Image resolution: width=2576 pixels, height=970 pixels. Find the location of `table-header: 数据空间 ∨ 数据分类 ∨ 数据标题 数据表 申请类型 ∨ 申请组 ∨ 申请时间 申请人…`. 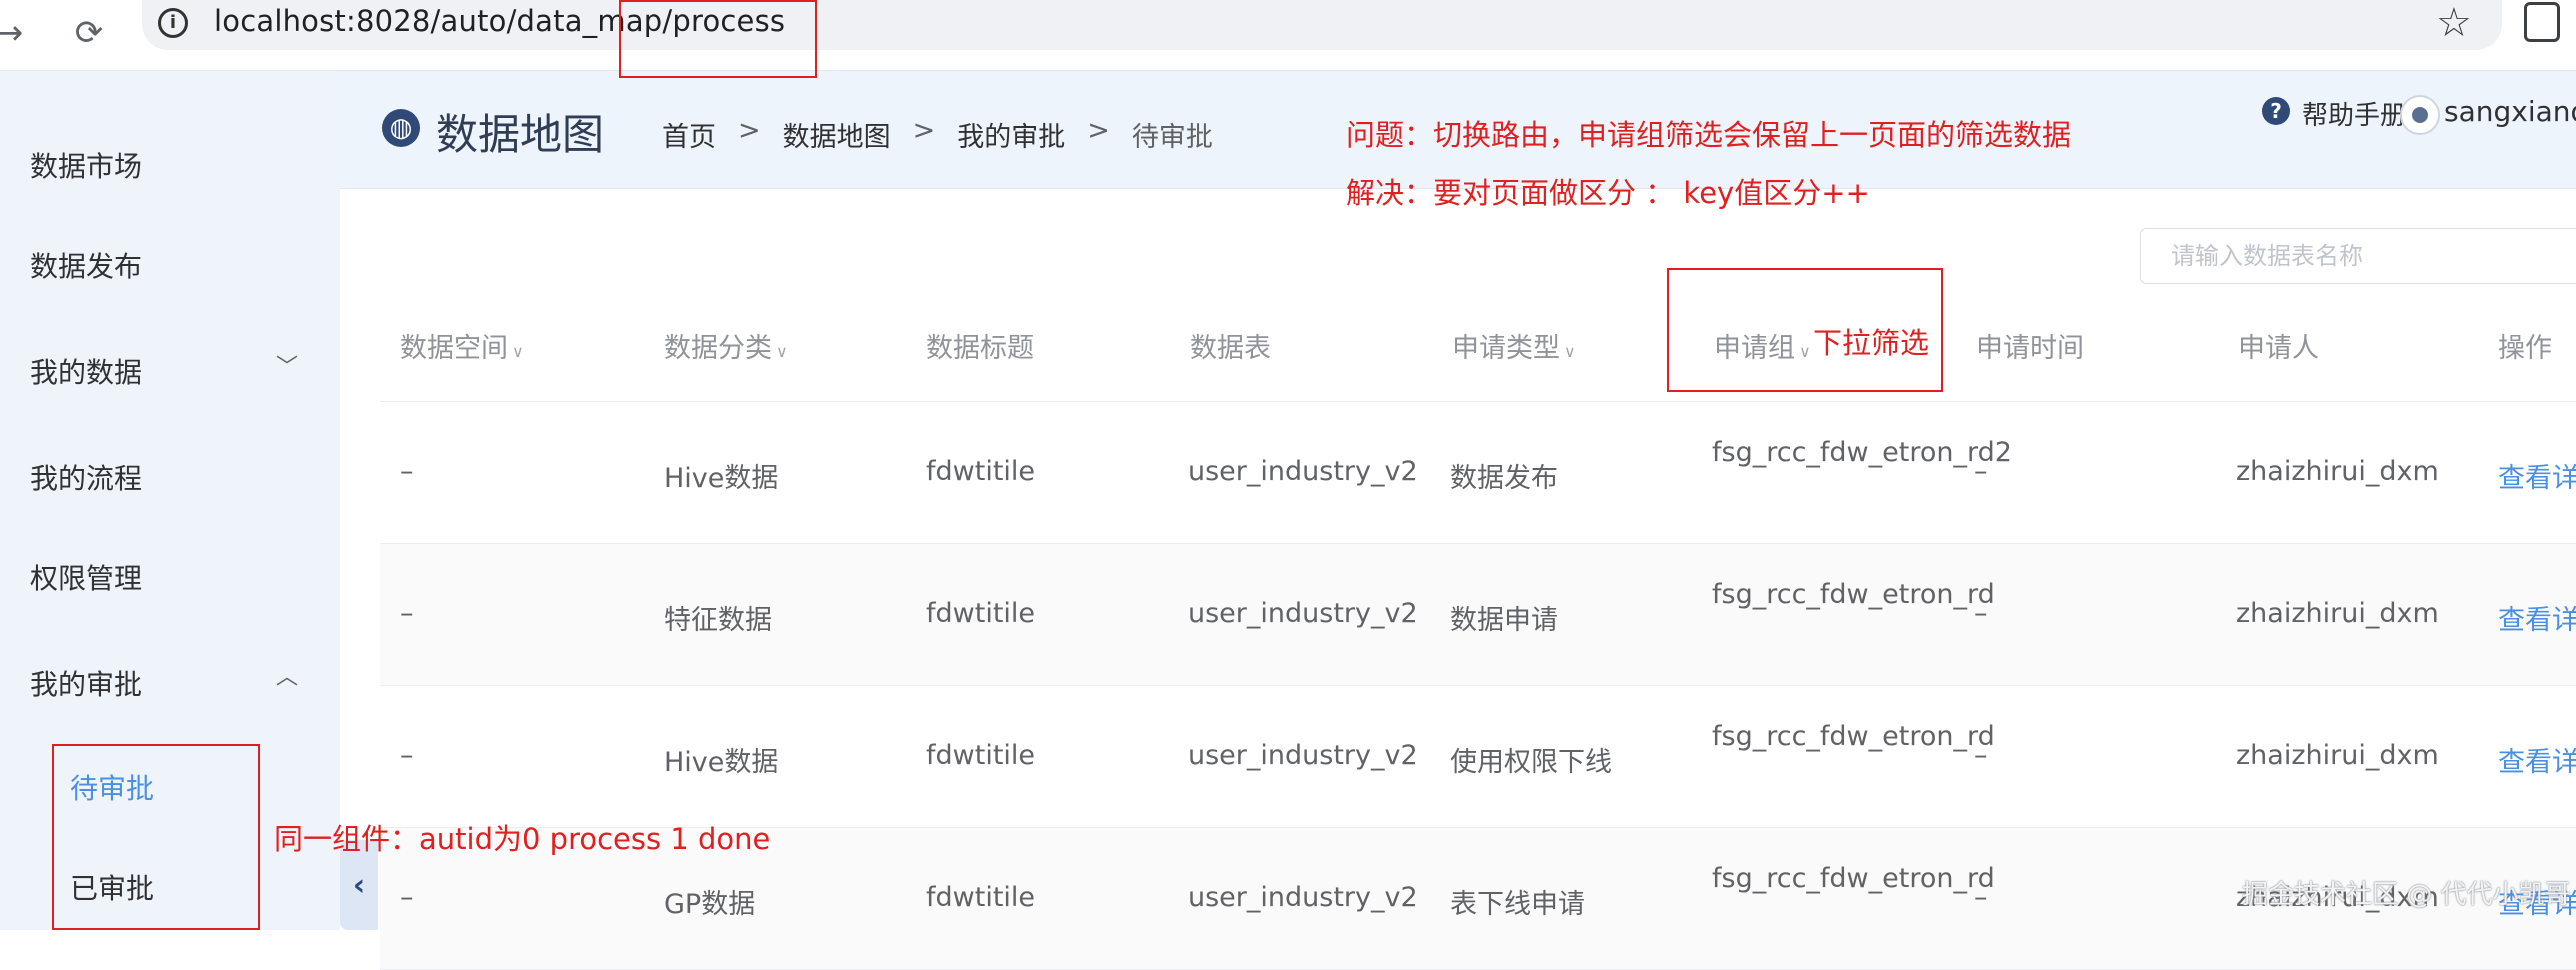

table-header: 数据空间 ∨ 数据分类 ∨ 数据标题 数据表 申请类型 ∨ 申请组 ∨ 申请时间 申请人… is located at coordinates (1478, 349).